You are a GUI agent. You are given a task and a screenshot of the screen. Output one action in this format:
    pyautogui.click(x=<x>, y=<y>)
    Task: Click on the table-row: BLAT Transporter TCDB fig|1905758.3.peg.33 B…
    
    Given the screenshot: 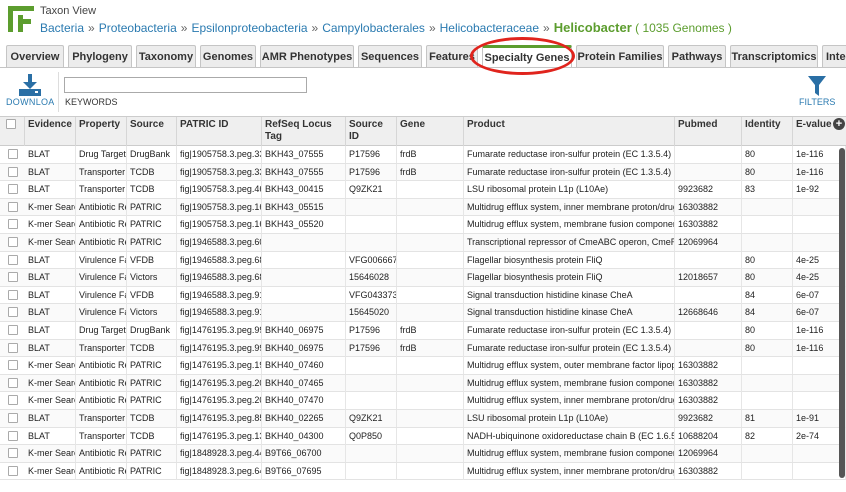 What is the action you would take?
    pyautogui.click(x=423, y=172)
    